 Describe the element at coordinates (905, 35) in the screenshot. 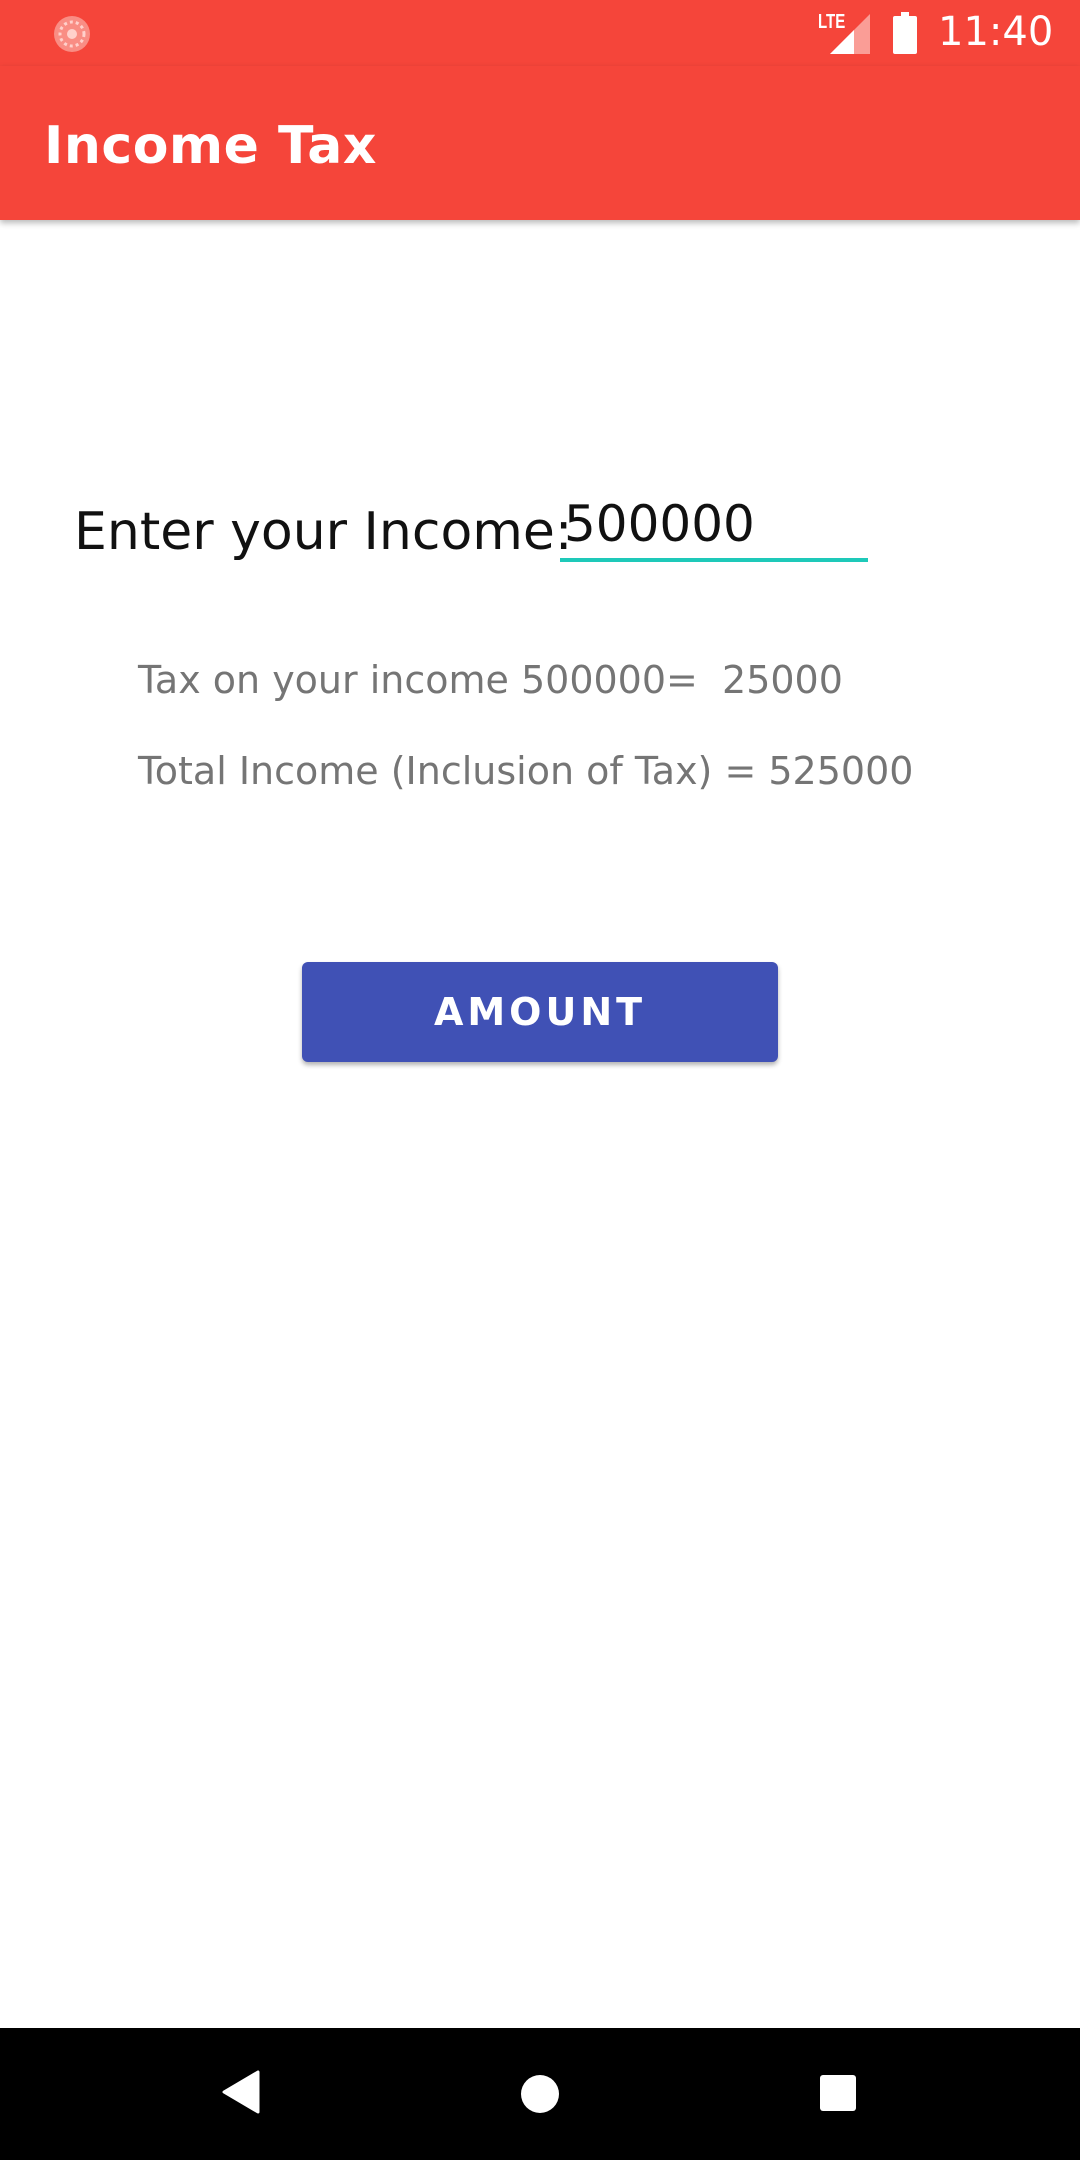

I see `battery-icon` at that location.